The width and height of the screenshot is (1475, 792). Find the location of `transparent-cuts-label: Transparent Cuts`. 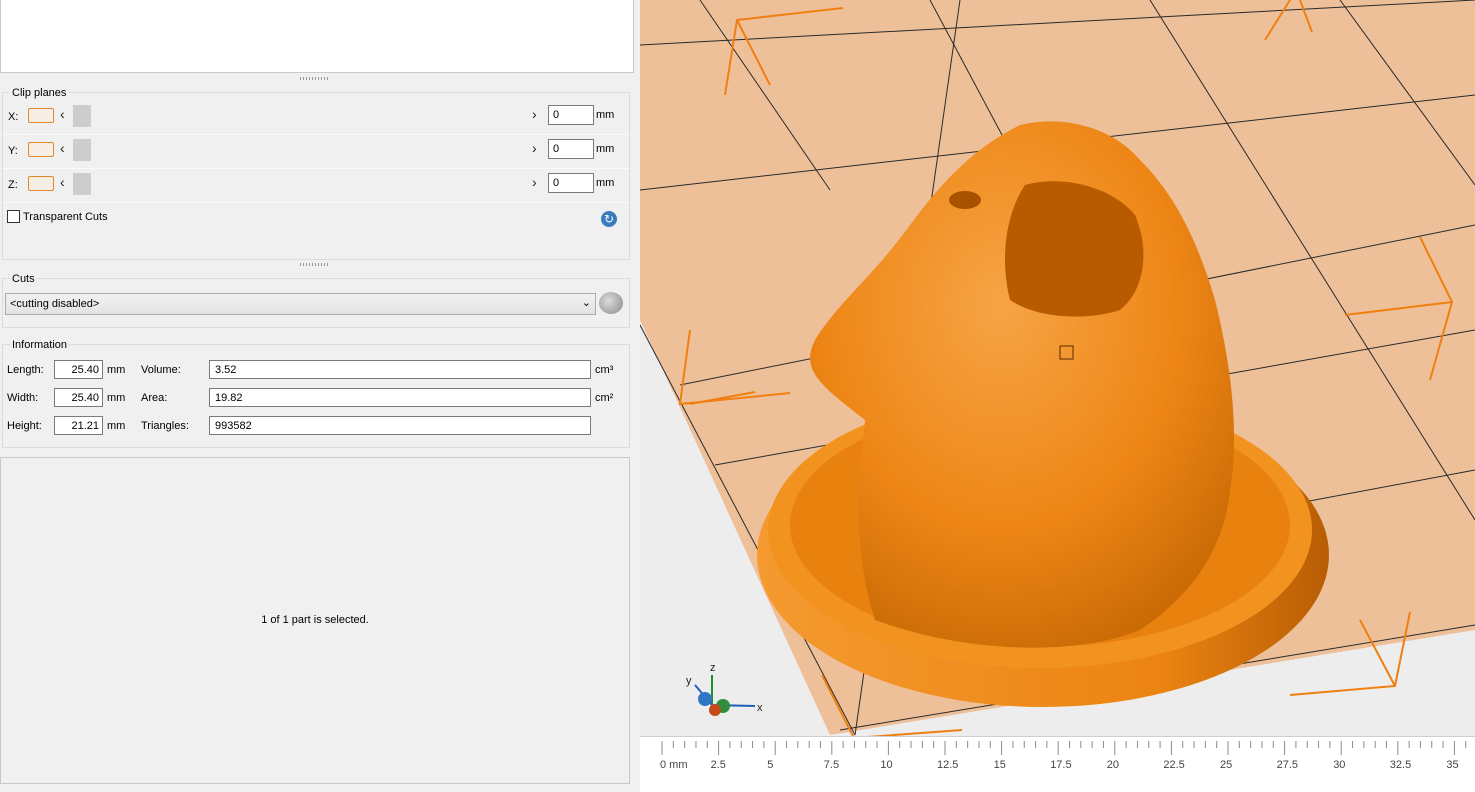

transparent-cuts-label: Transparent Cuts is located at coordinates (65, 217).